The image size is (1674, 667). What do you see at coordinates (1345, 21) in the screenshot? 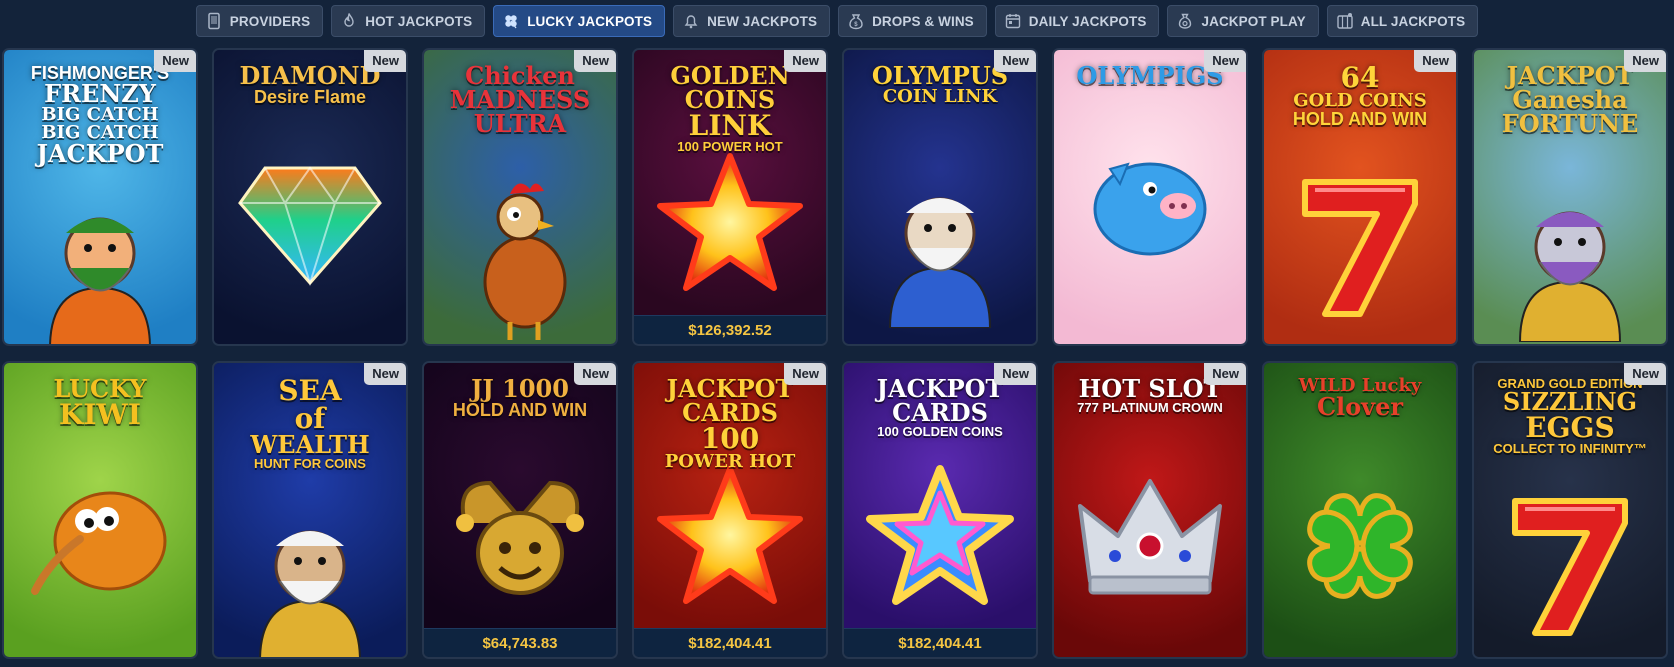
I see `jackpot-grid-icon` at bounding box center [1345, 21].